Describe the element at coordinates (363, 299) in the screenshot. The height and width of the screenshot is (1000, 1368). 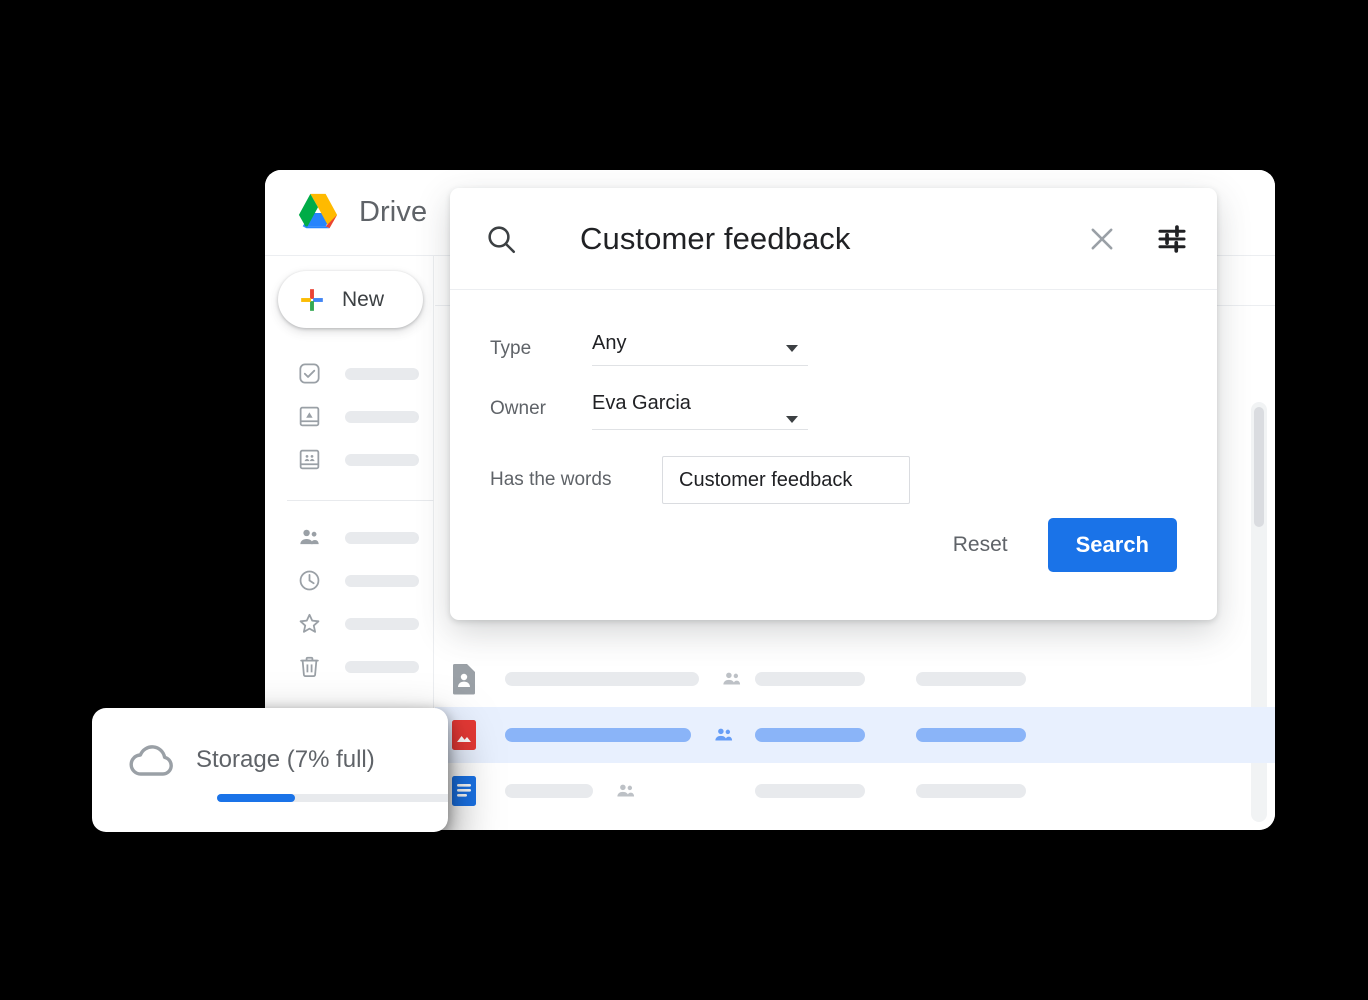
I see `new-button-label: New` at that location.